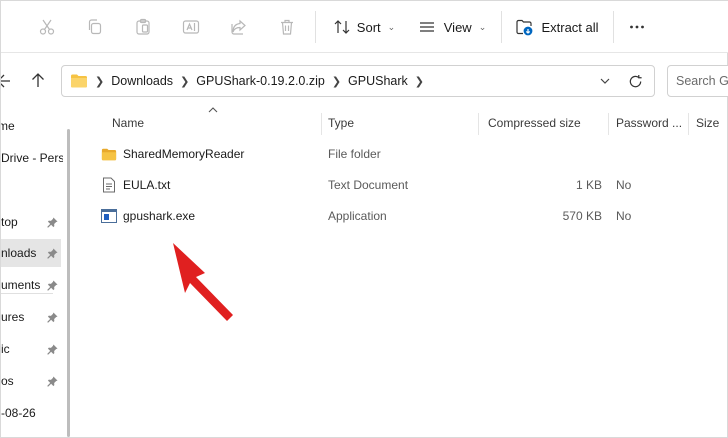  Describe the element at coordinates (27, 293) in the screenshot. I see `nav-divider` at that location.